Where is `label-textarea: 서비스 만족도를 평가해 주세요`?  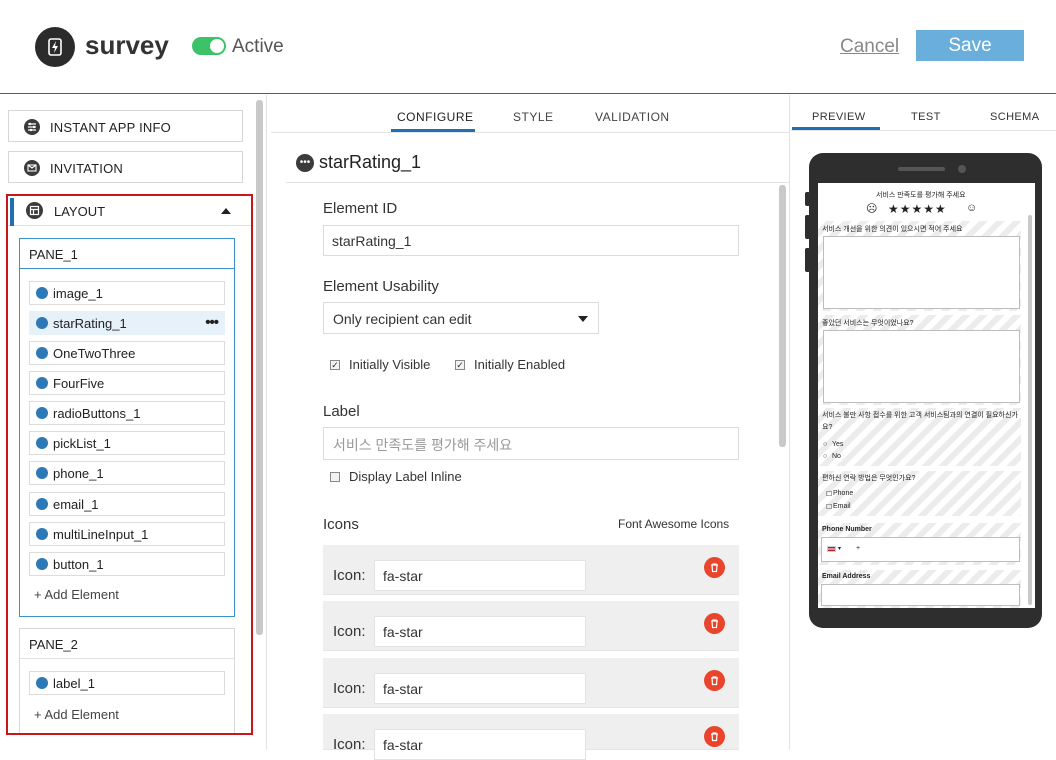 label-textarea: 서비스 만족도를 평가해 주세요 is located at coordinates (531, 443).